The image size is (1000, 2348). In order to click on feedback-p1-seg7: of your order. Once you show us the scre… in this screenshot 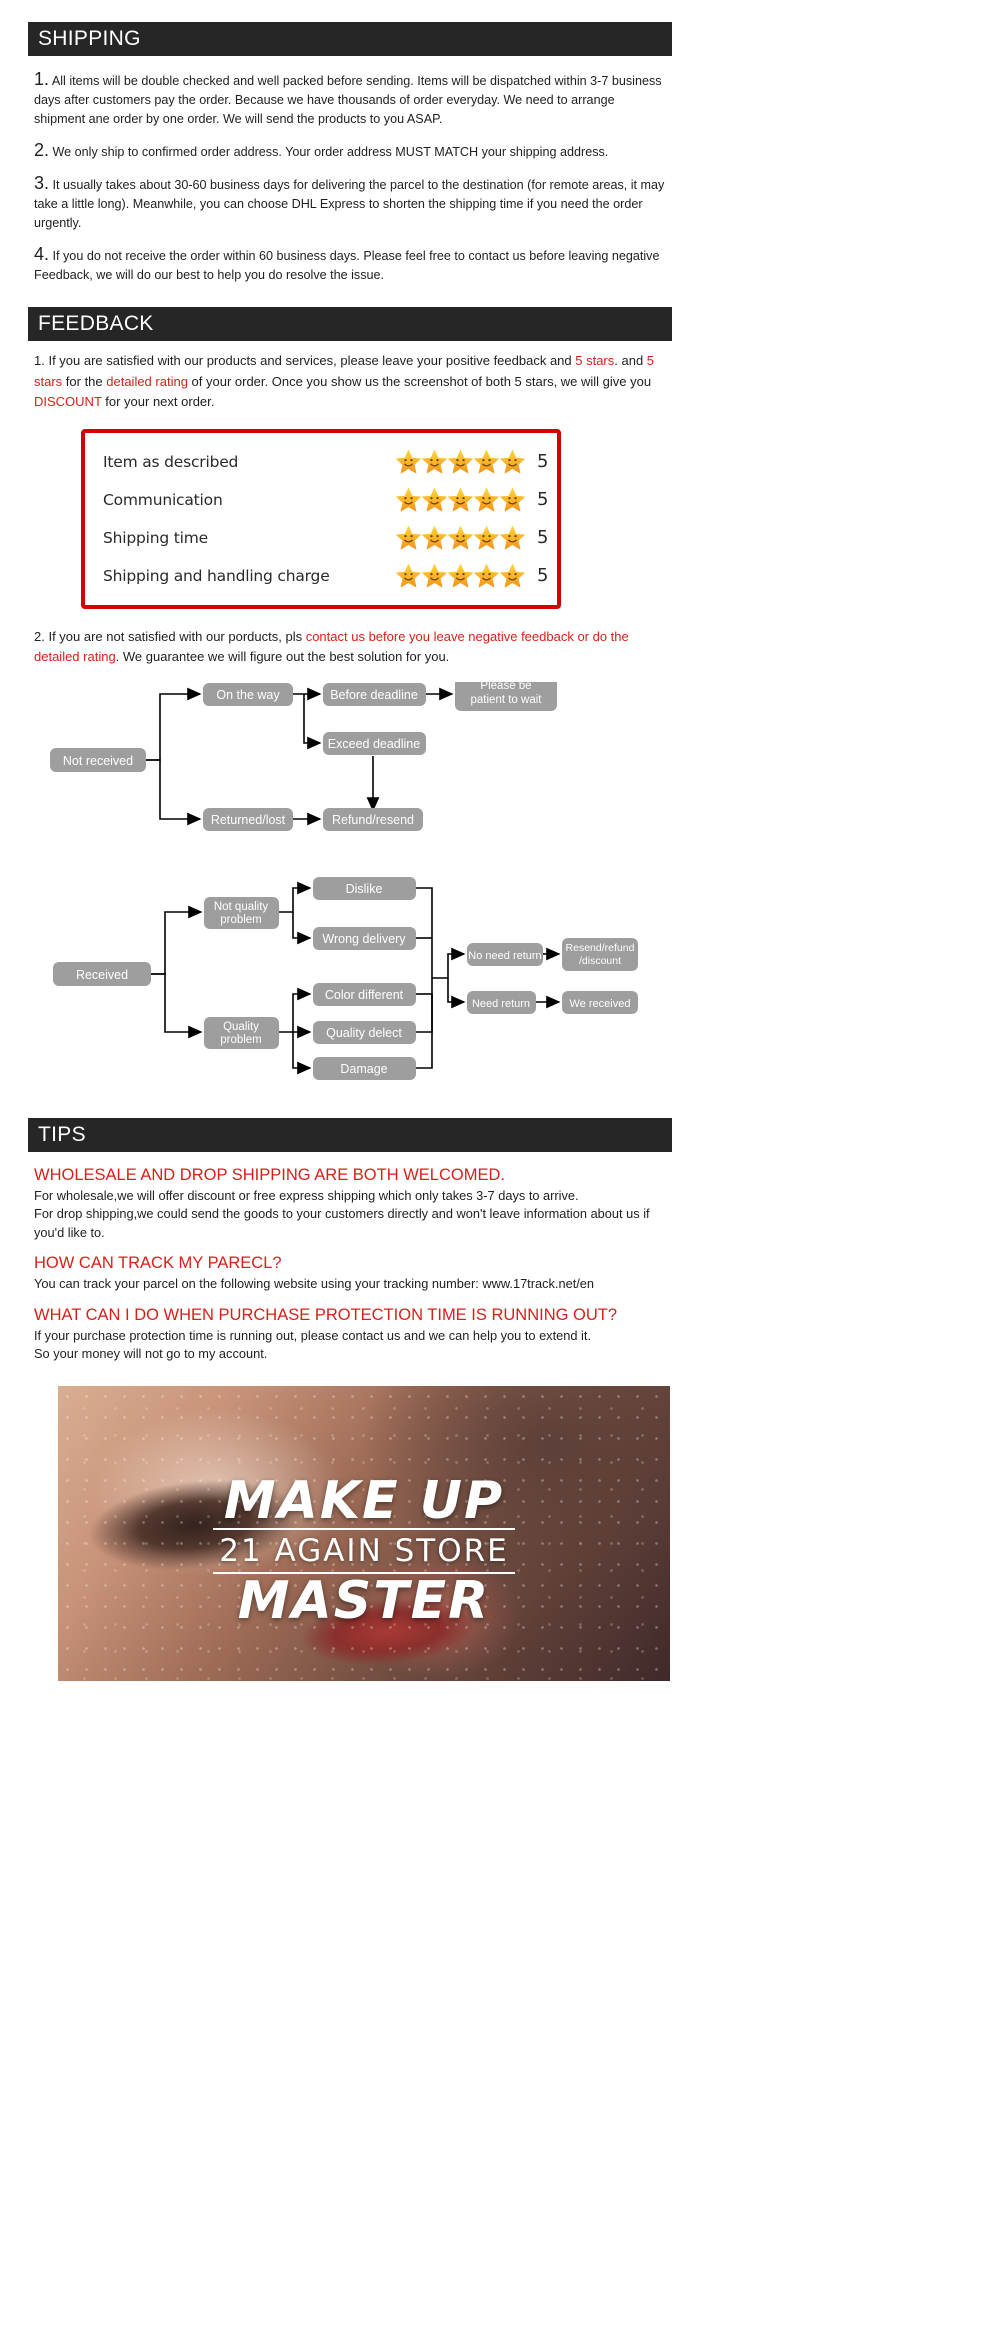, I will do `click(419, 381)`.